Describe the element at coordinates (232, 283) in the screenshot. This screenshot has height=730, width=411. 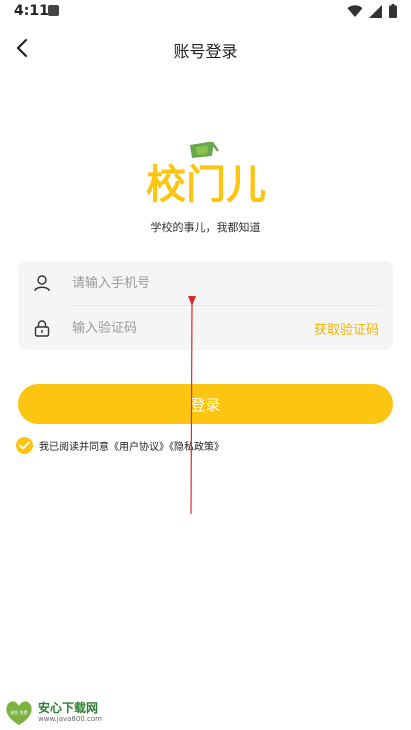
I see `phone-input` at that location.